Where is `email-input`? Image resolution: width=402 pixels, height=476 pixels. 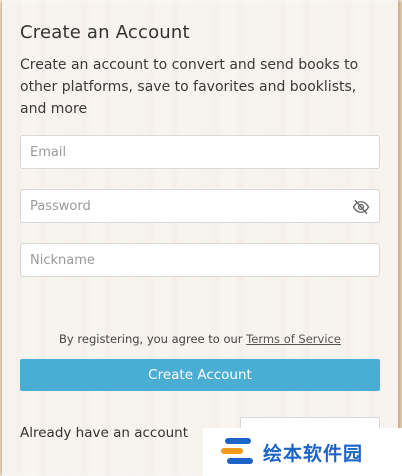
email-input is located at coordinates (200, 152).